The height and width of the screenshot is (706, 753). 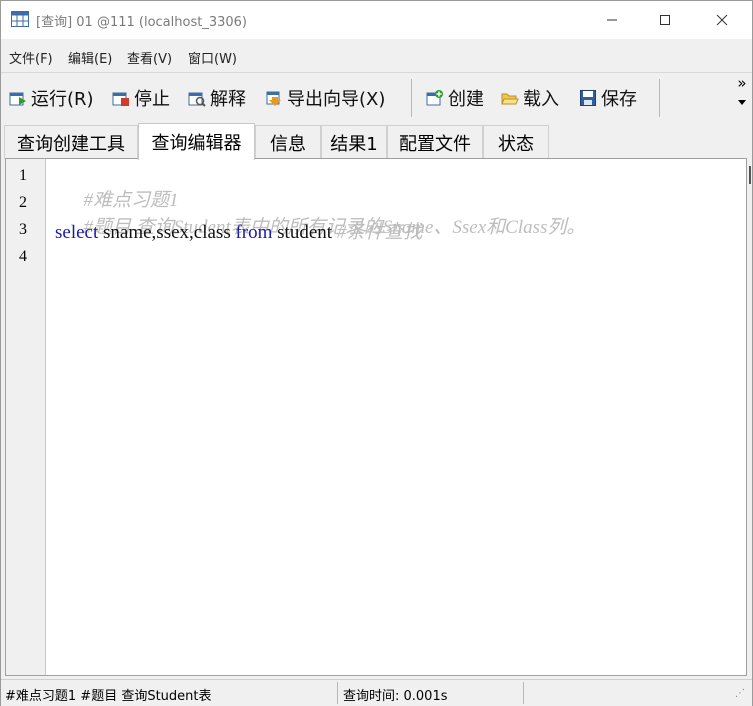 I want to click on create-icon, so click(x=434, y=98).